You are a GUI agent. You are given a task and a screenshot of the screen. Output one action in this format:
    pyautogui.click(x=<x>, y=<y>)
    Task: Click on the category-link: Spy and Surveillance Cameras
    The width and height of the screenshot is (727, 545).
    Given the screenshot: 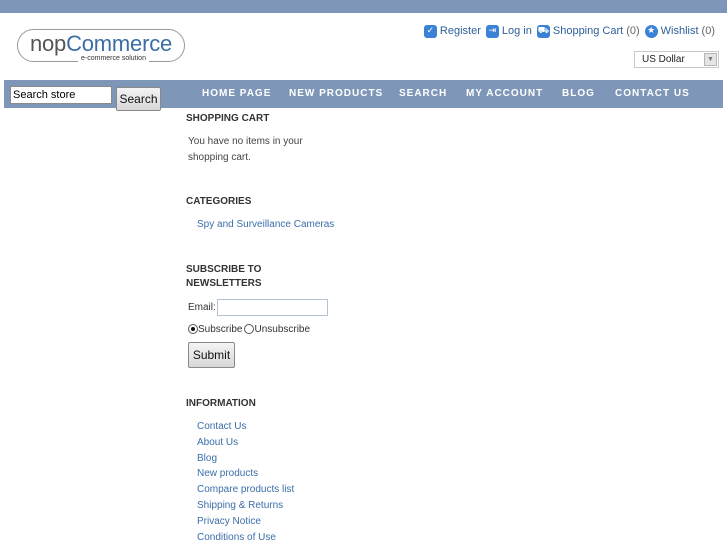 What is the action you would take?
    pyautogui.click(x=265, y=225)
    